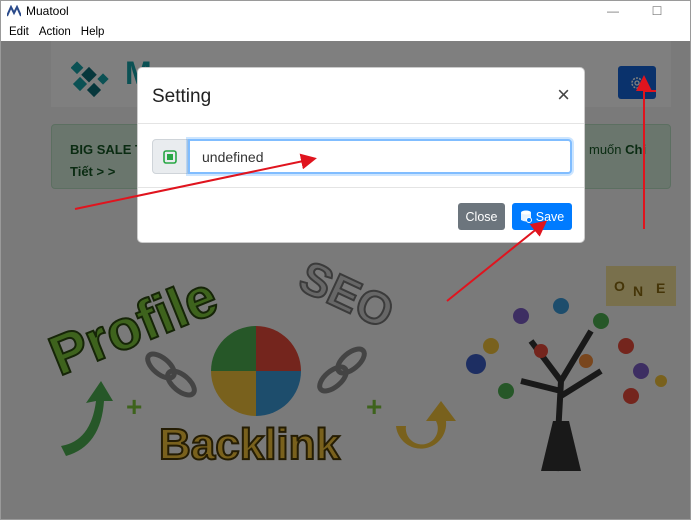  I want to click on dialog-footer: Close Save, so click(361, 216).